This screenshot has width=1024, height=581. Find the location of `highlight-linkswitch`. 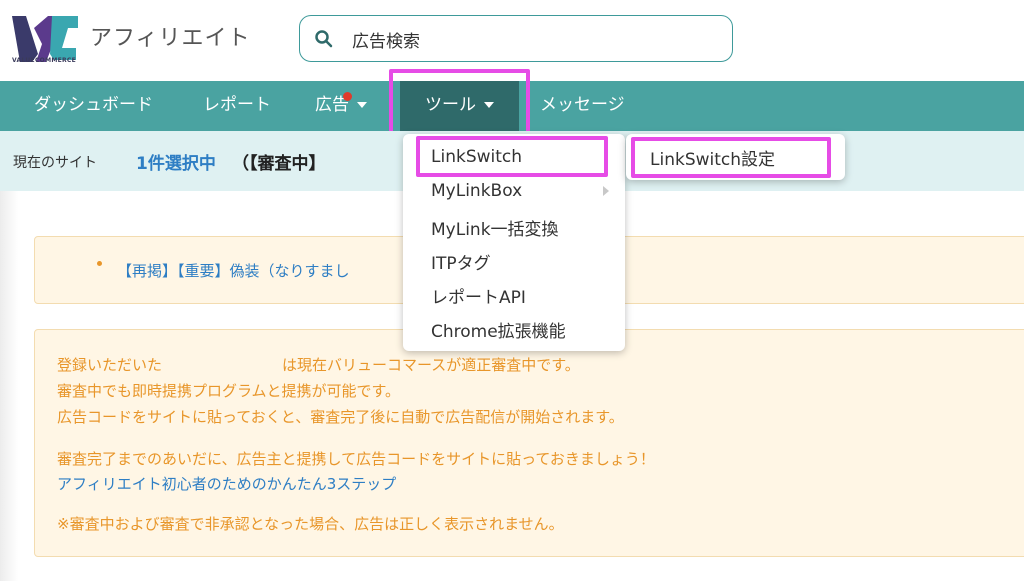

highlight-linkswitch is located at coordinates (512, 156).